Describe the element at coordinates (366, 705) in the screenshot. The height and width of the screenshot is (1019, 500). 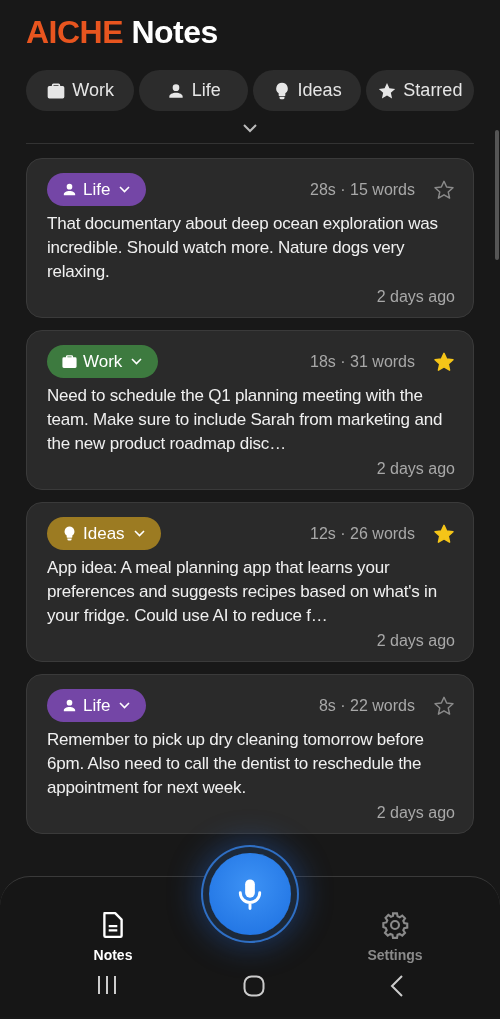
I see `note-meta: 8s · 22 words` at that location.